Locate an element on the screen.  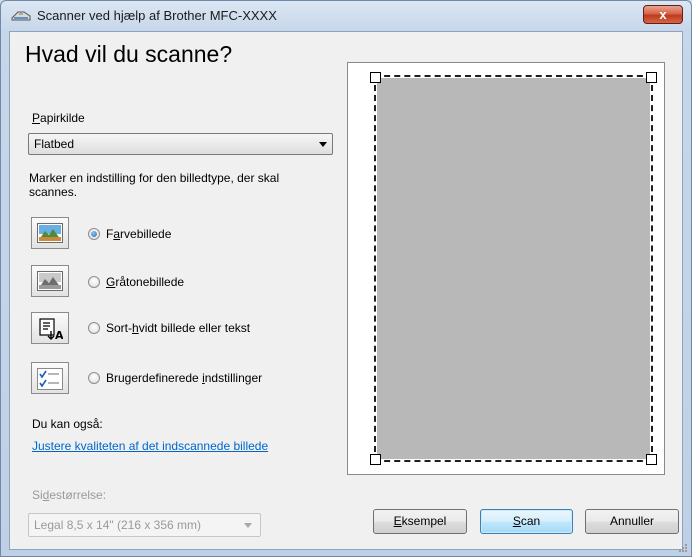
window-title: Scanner ved hjælp af Brother MFC-XXXX is located at coordinates (157, 15).